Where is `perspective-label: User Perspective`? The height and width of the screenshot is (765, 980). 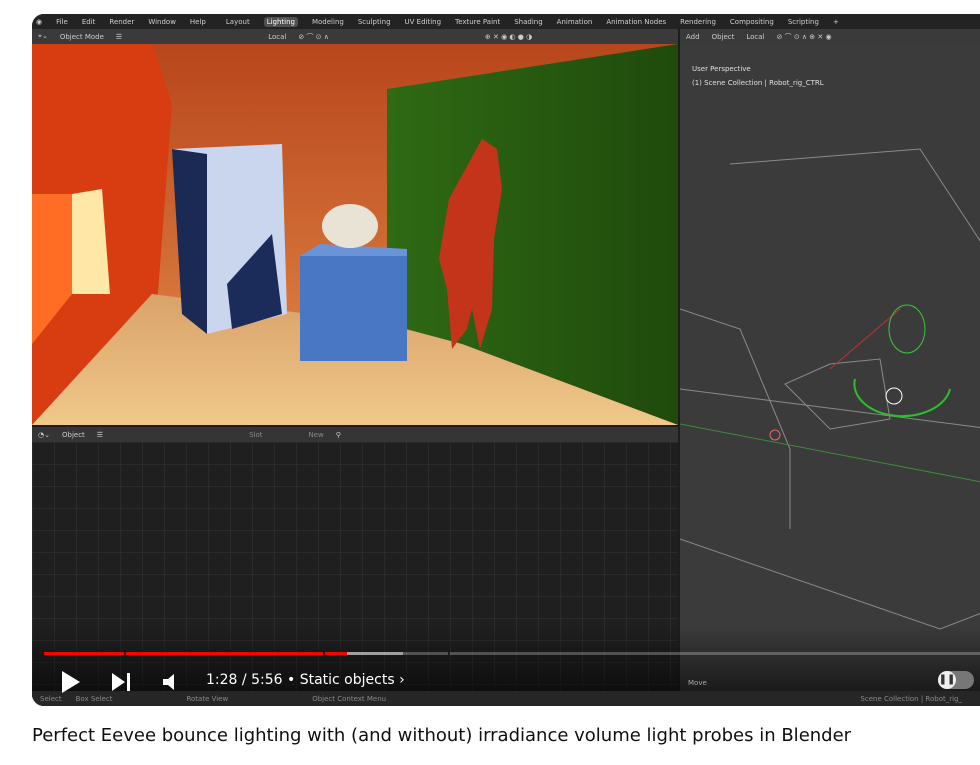 perspective-label: User Perspective is located at coordinates (721, 69).